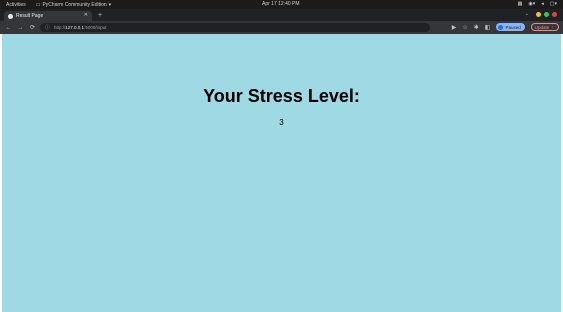 This screenshot has width=563, height=312. I want to click on browser-tab-strip: Result Page ✕ + ⌄, so click(281, 15).